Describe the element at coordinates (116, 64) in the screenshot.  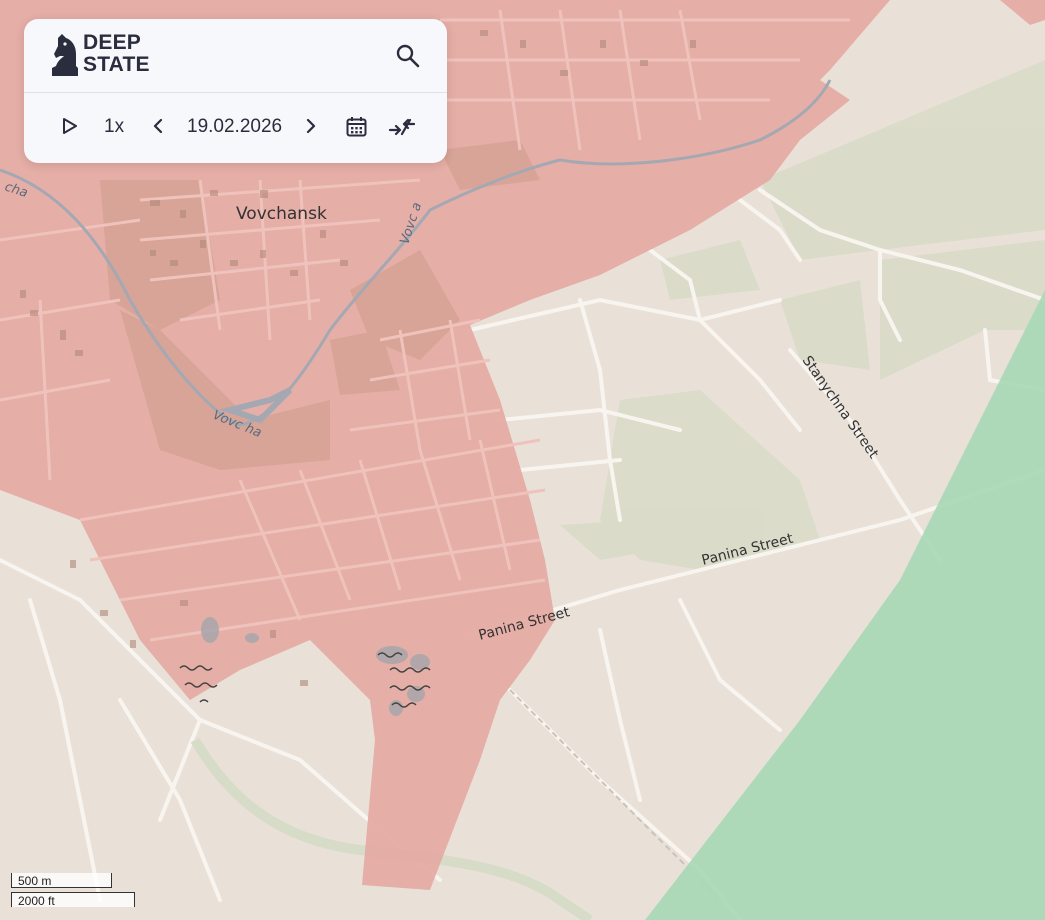
I see `brand-line-2: STATE` at that location.